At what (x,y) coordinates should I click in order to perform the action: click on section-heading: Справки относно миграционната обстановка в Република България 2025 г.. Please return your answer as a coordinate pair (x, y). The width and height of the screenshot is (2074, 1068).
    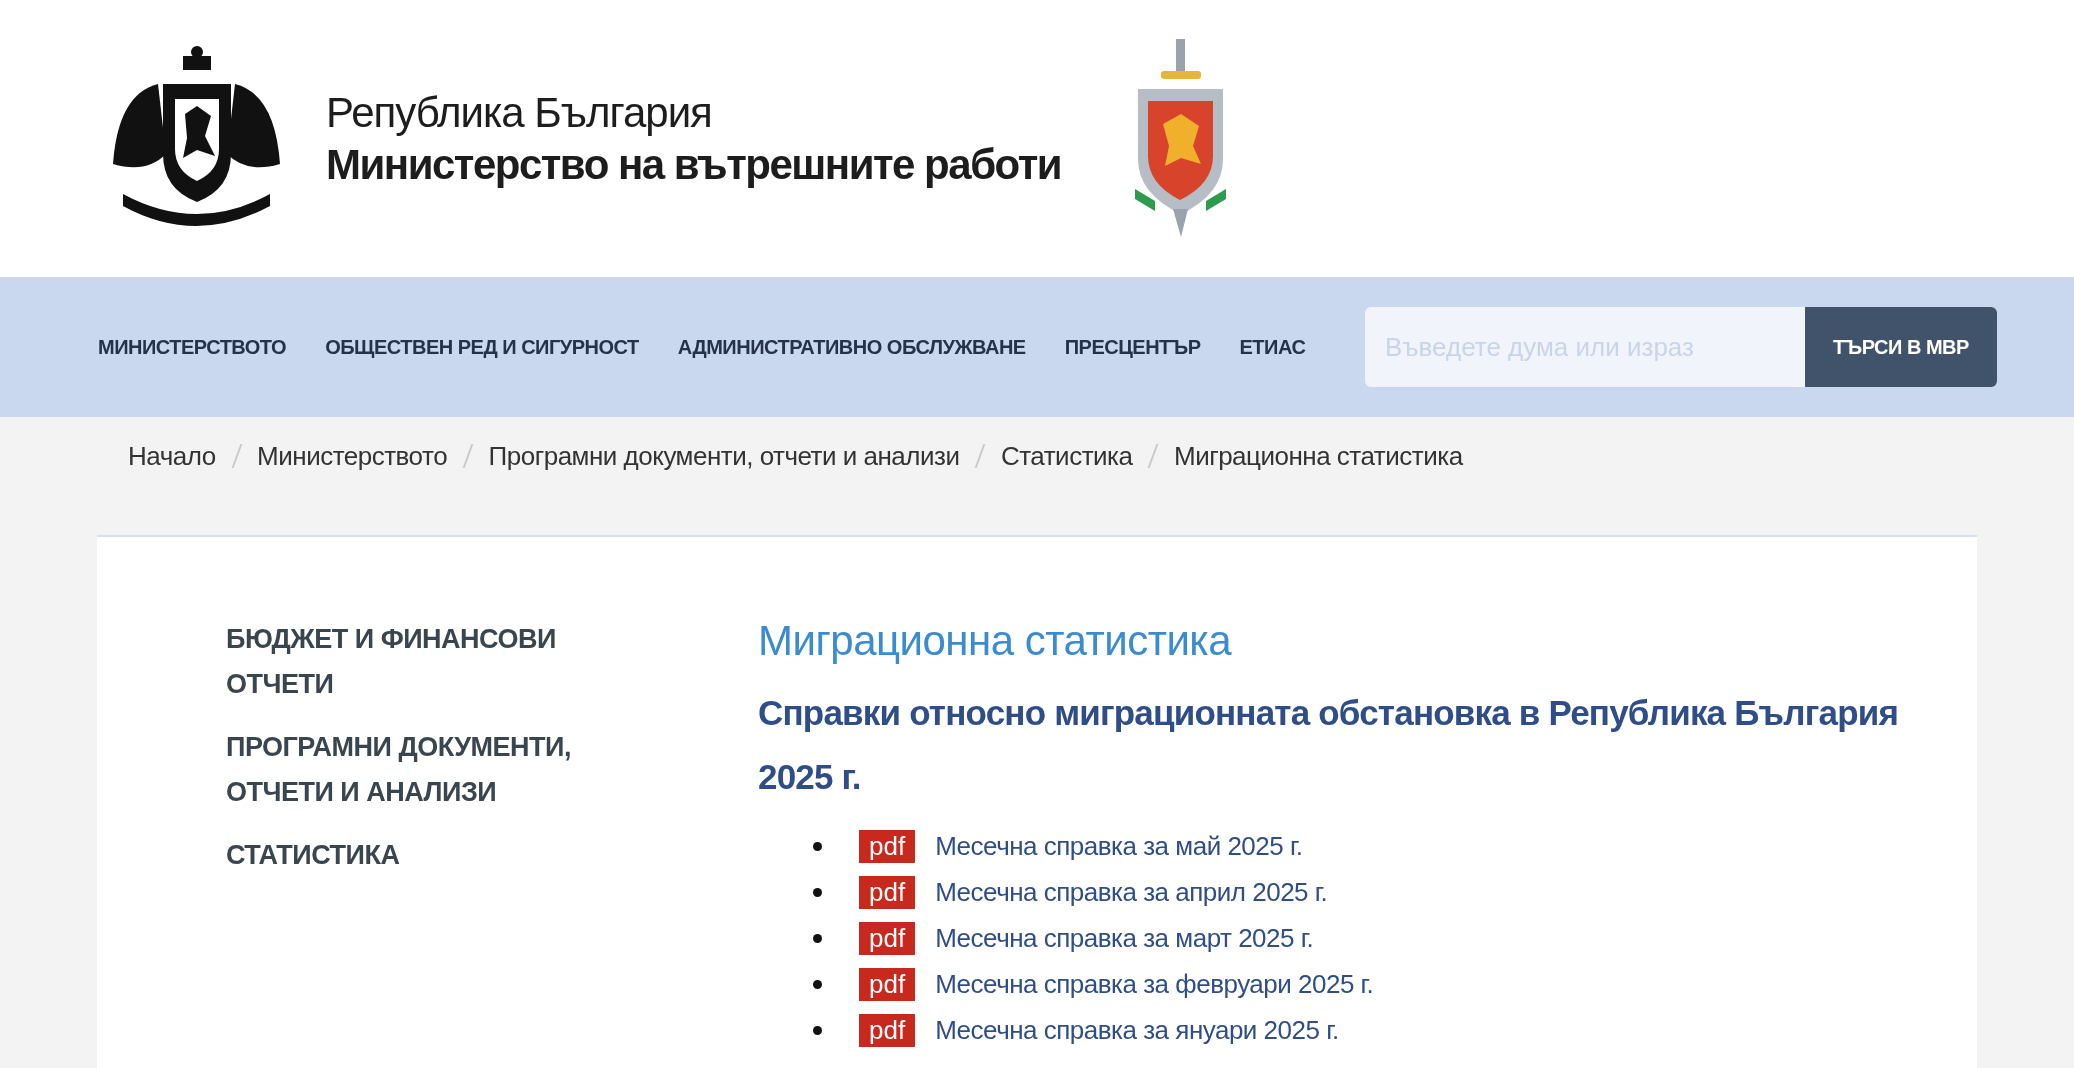
    Looking at the image, I should click on (1329, 745).